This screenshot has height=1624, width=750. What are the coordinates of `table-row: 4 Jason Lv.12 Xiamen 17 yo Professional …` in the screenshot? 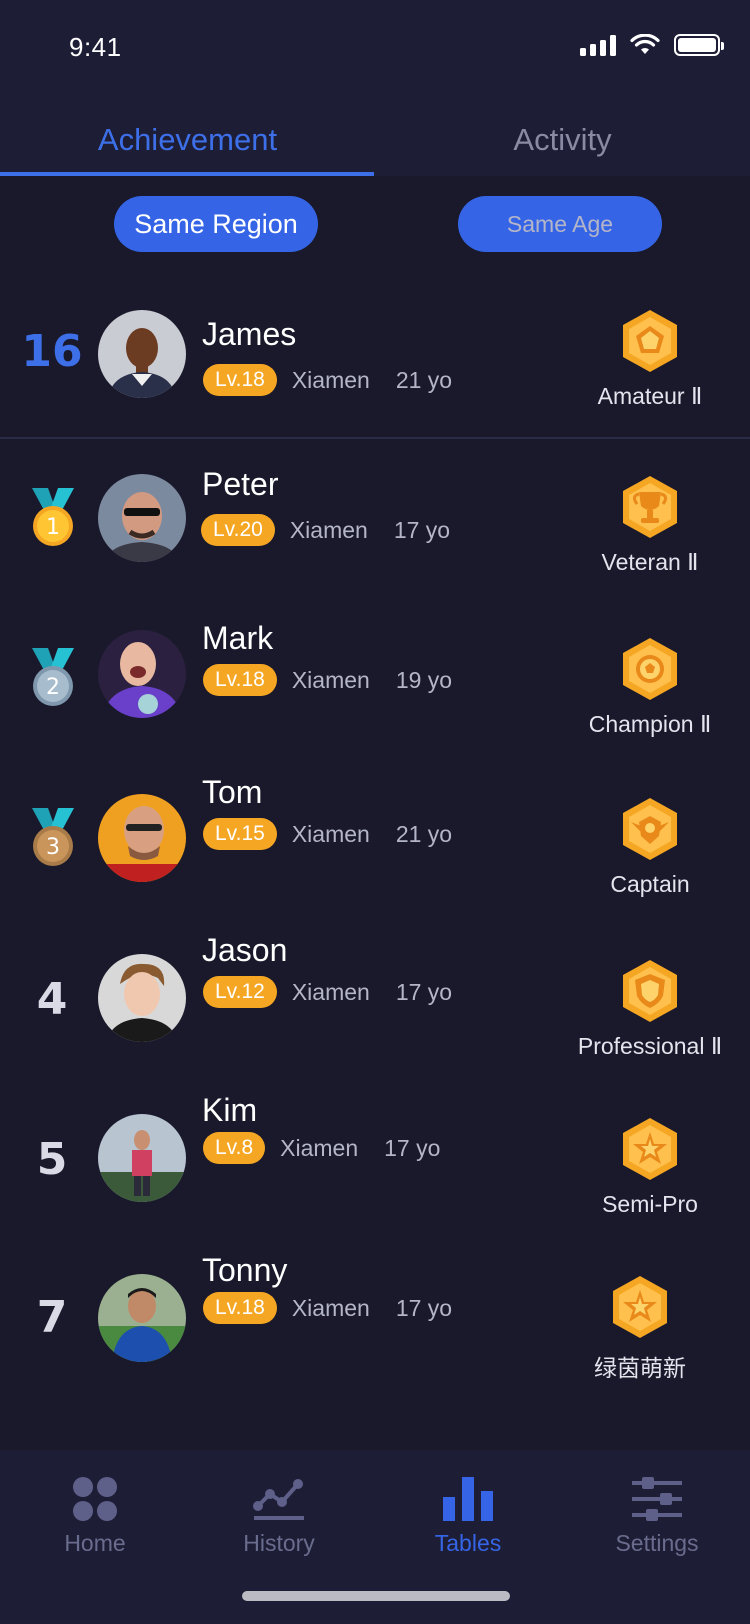 It's located at (375, 995).